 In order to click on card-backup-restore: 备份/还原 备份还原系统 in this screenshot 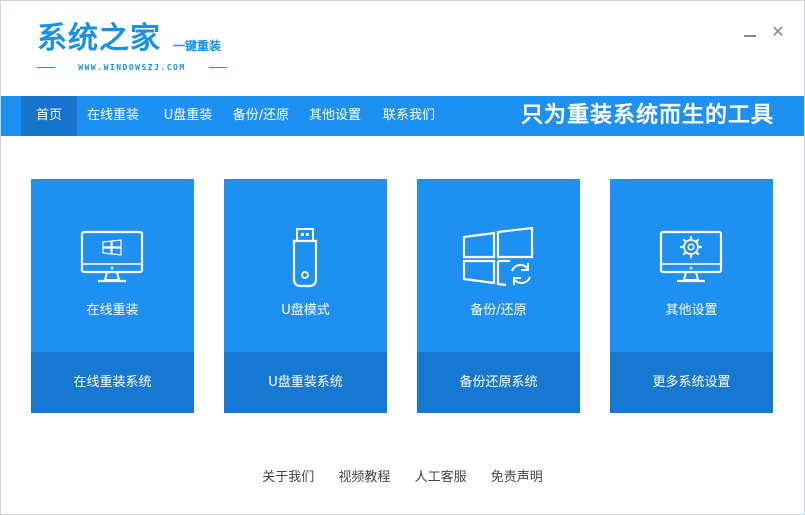, I will do `click(498, 296)`.